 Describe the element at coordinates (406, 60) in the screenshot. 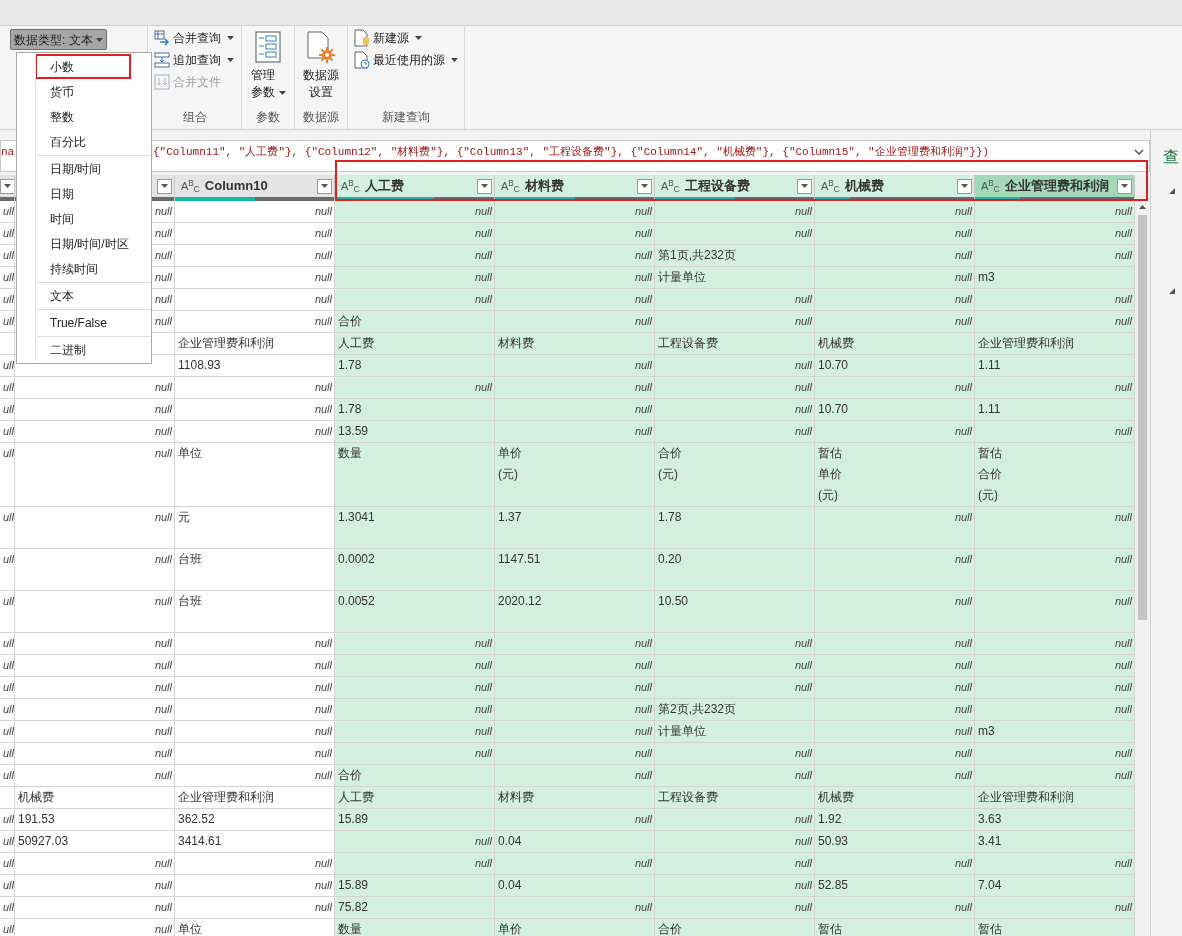

I see `ribbon-button: 最近使用的源` at that location.